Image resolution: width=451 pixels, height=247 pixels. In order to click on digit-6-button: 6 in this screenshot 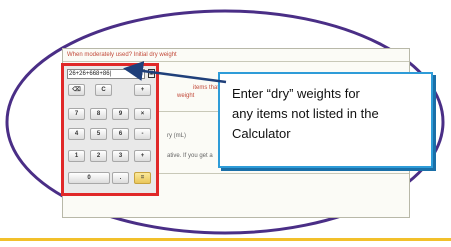, I will do `click(120, 134)`.